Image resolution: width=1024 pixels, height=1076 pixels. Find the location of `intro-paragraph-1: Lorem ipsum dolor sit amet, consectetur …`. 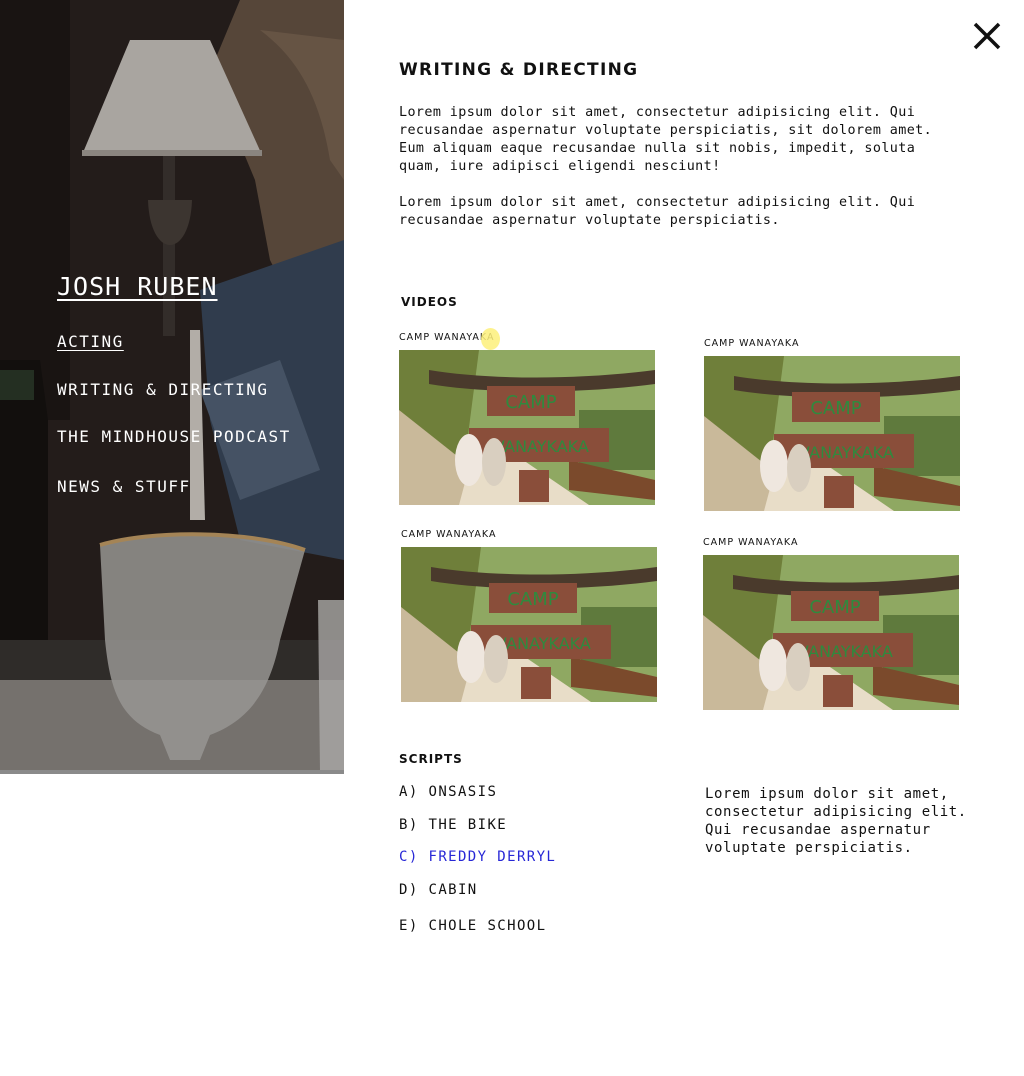

intro-paragraph-1: Lorem ipsum dolor sit amet, consectetur … is located at coordinates (666, 139).